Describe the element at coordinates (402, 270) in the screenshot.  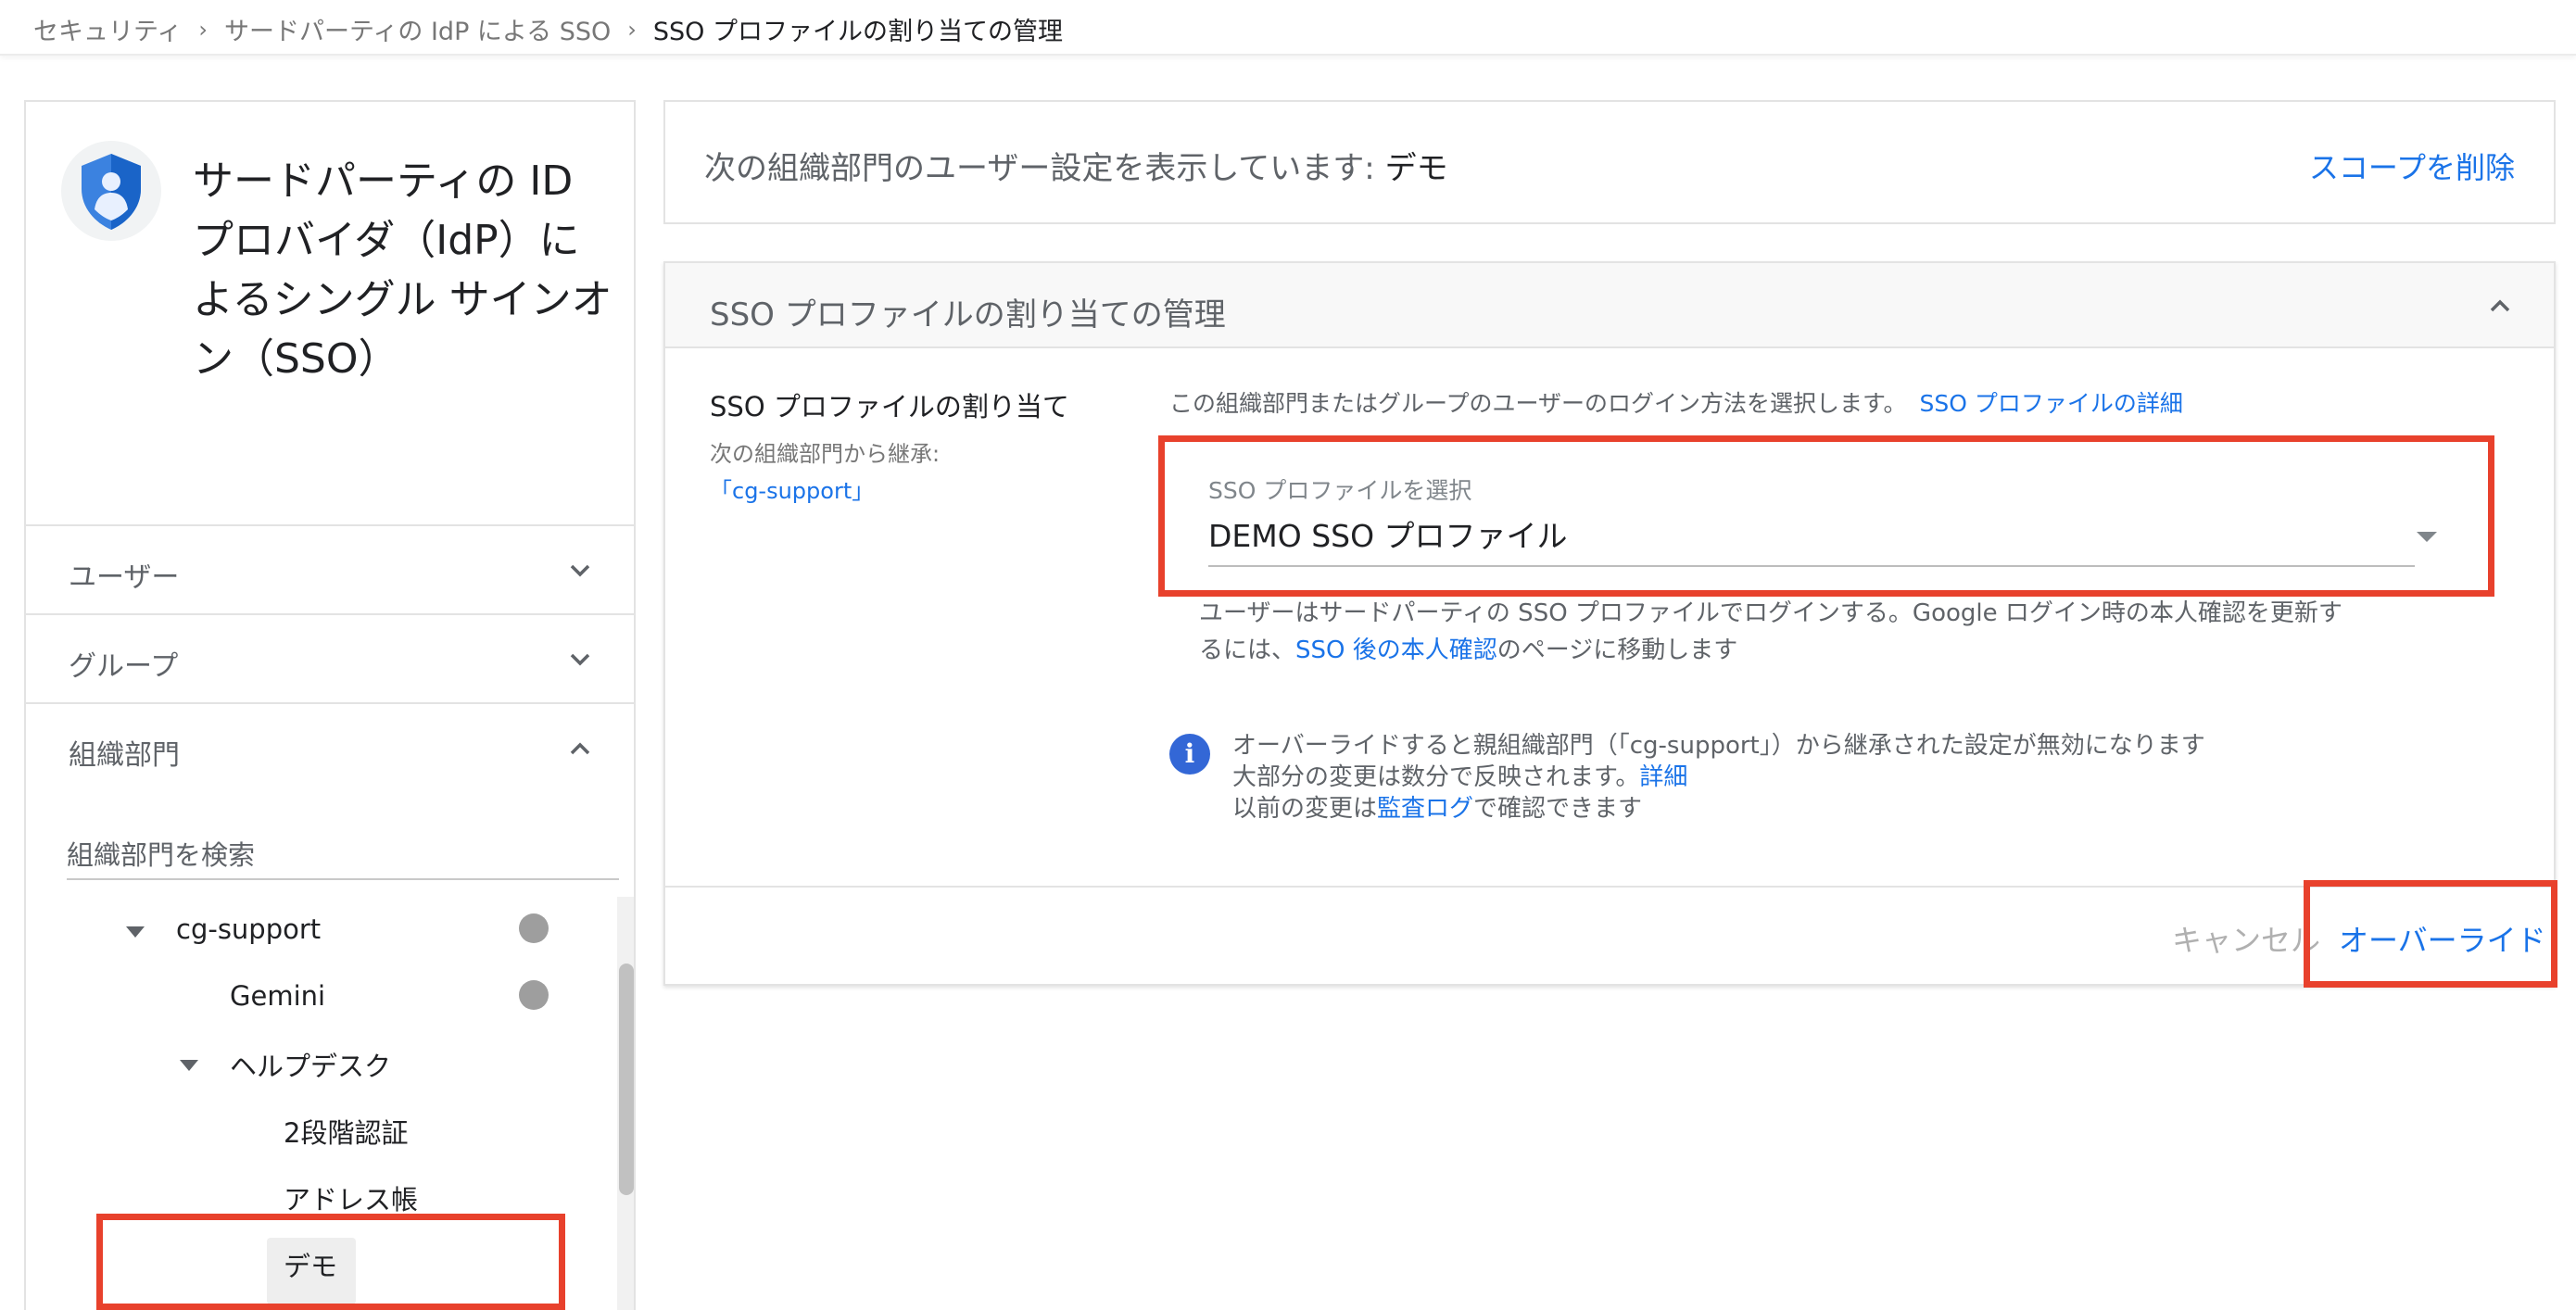
I see `panel-title: サードパーティの ID プロバイダ（IdP）によるシングル サインオン（SSO）` at that location.